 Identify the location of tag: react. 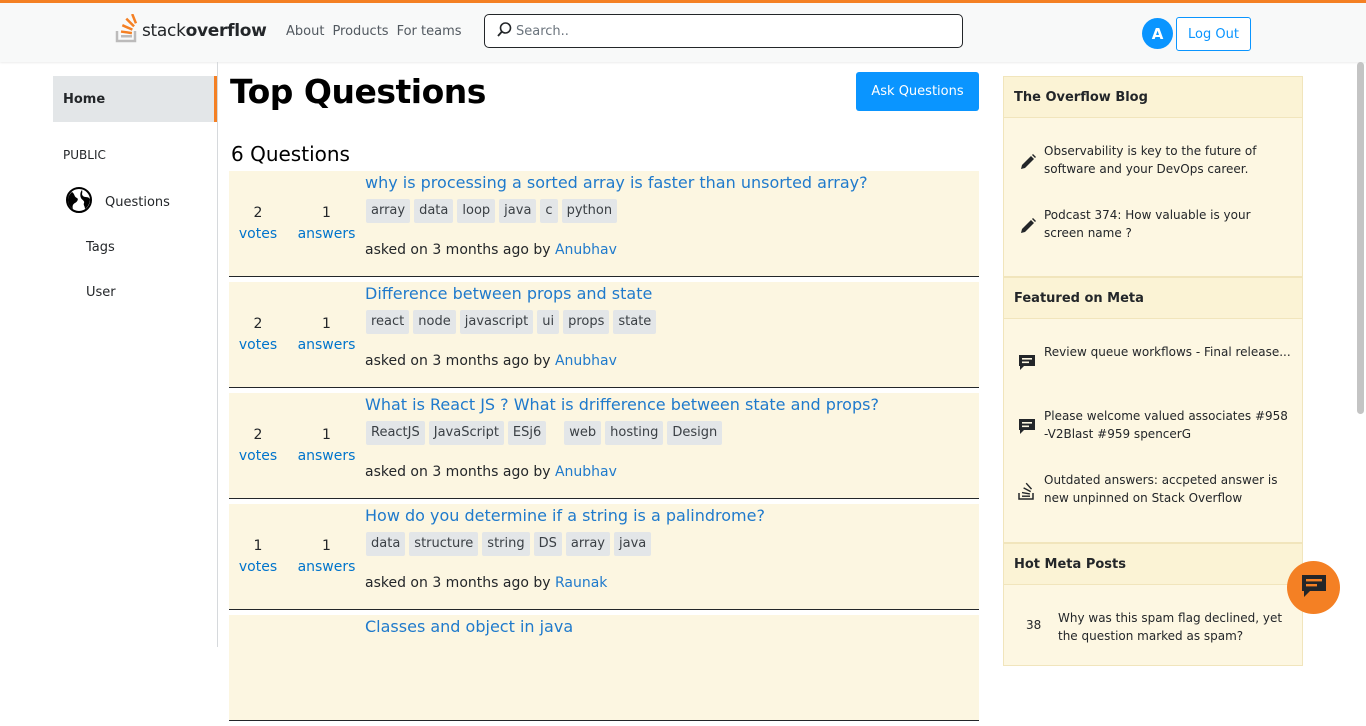
(388, 322).